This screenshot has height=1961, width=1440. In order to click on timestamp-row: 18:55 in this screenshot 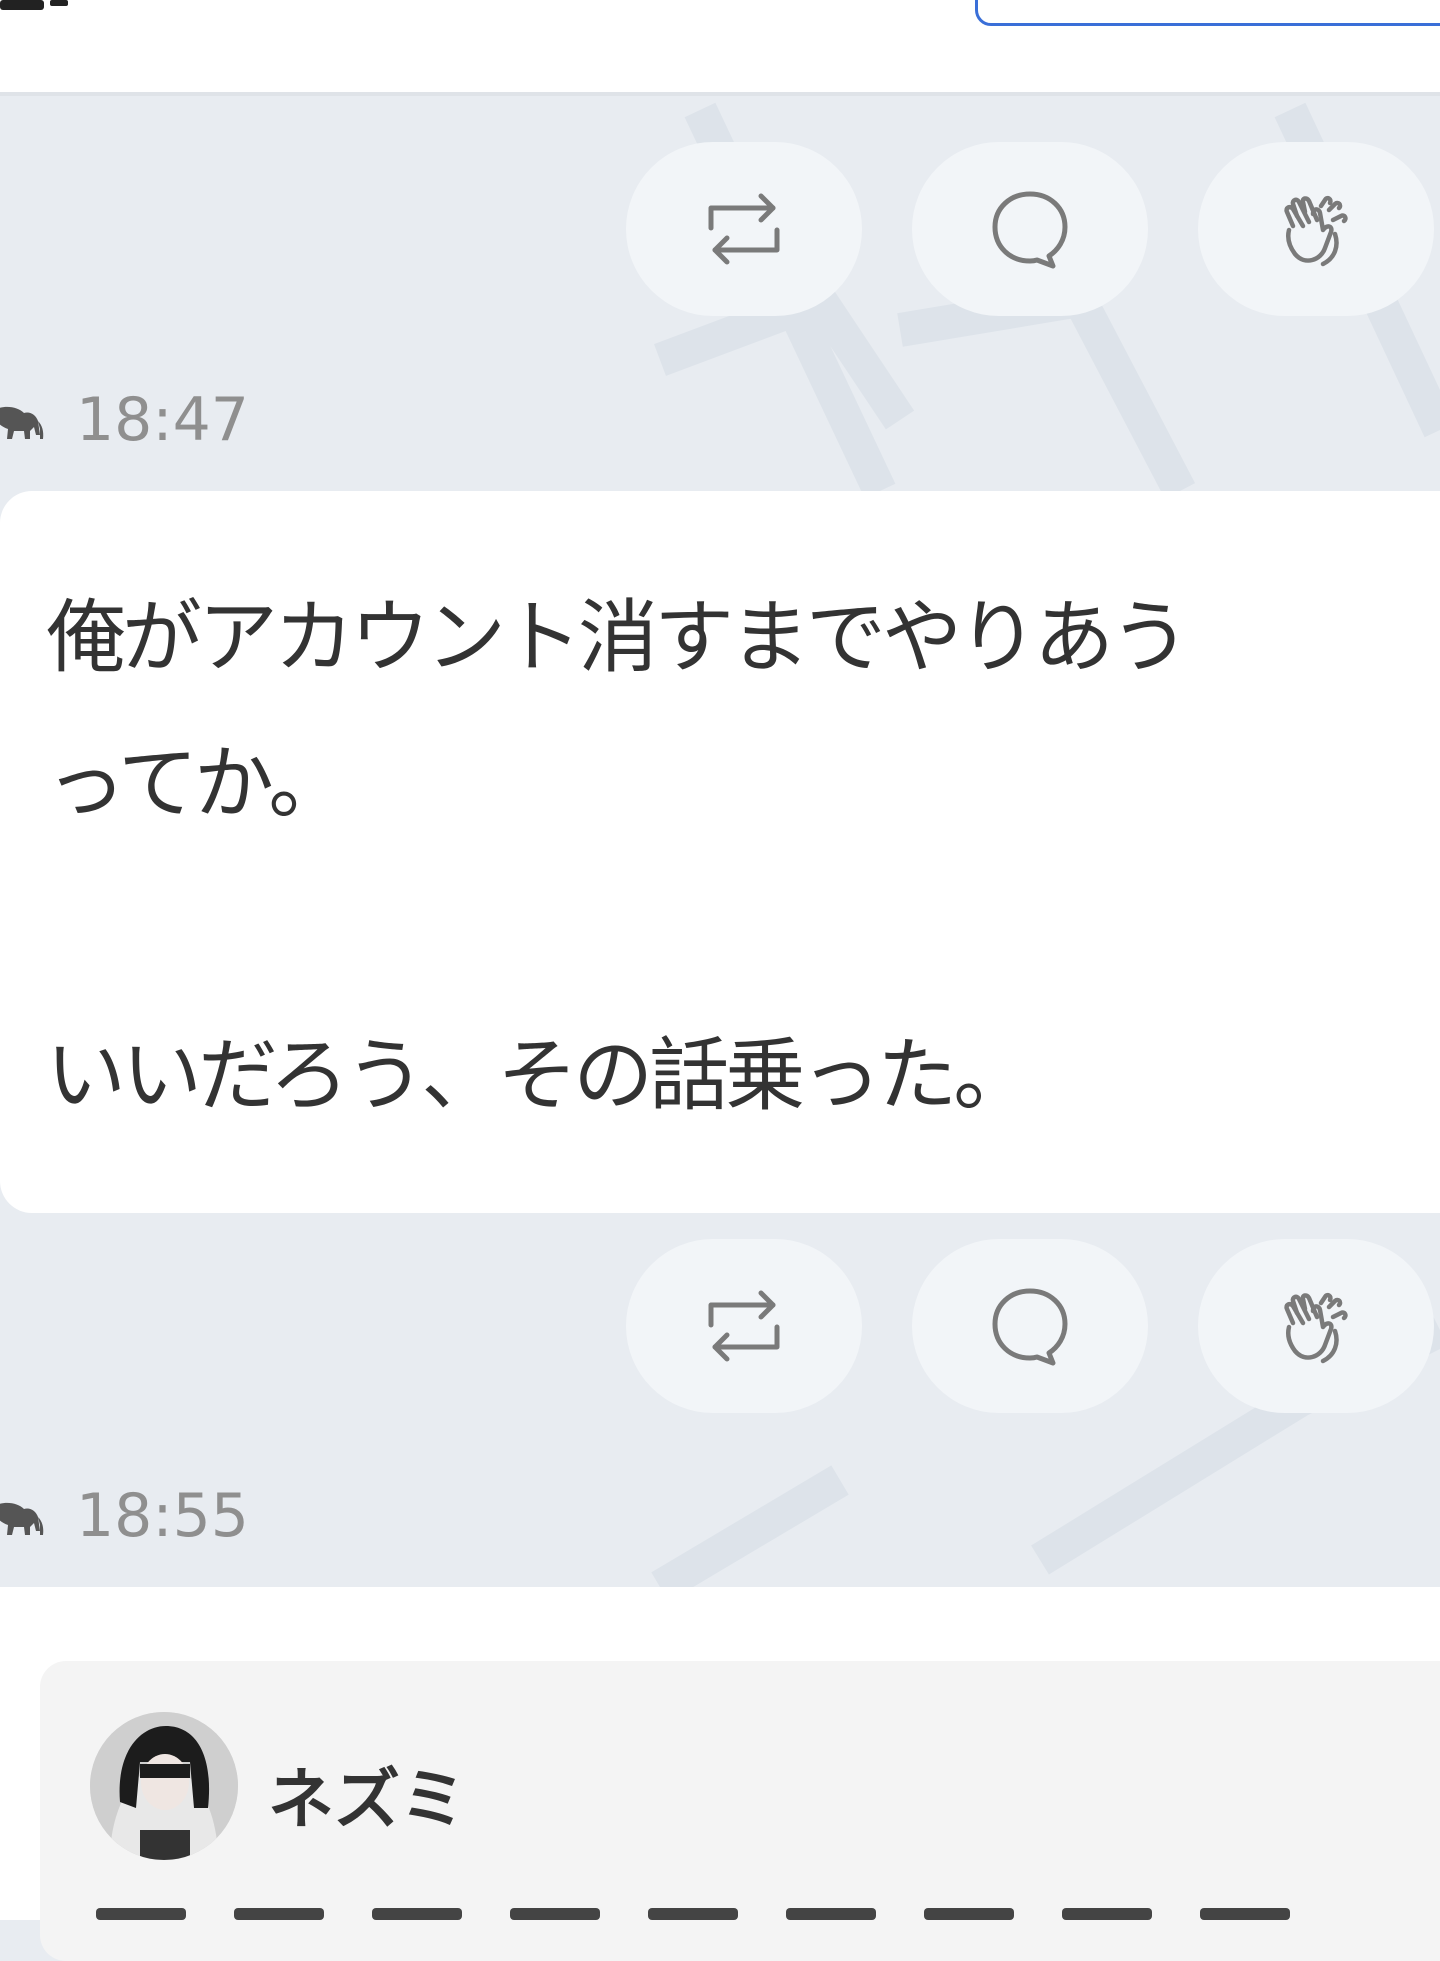, I will do `click(124, 1516)`.